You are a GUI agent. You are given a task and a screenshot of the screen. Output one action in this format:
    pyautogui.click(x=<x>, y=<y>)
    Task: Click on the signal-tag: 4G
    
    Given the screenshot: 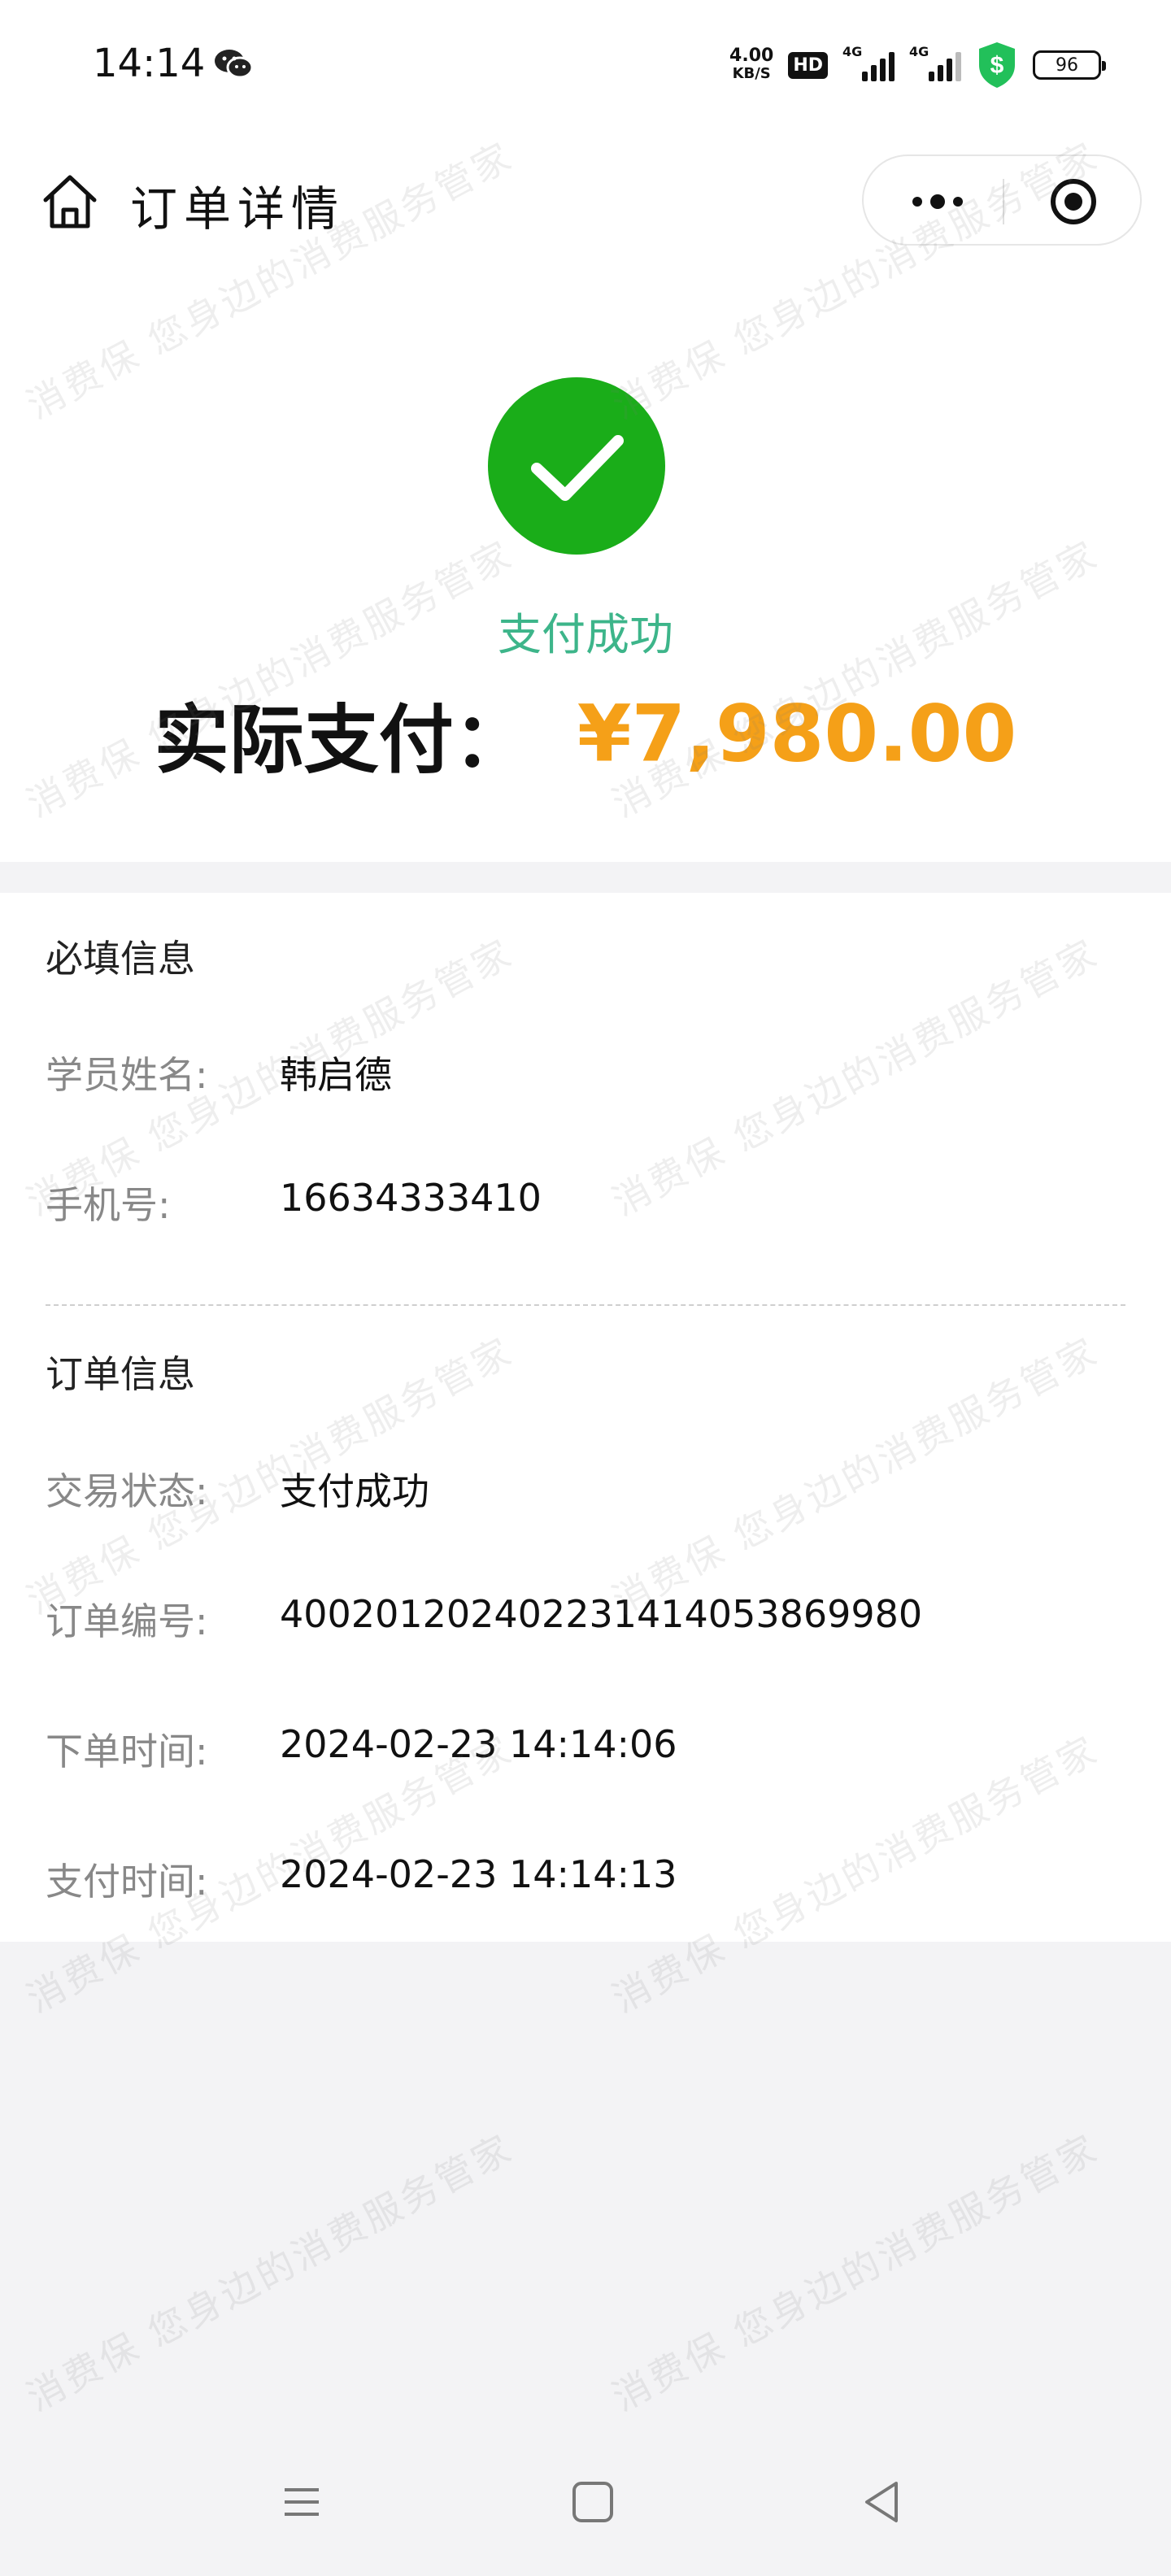 What is the action you would take?
    pyautogui.click(x=853, y=52)
    